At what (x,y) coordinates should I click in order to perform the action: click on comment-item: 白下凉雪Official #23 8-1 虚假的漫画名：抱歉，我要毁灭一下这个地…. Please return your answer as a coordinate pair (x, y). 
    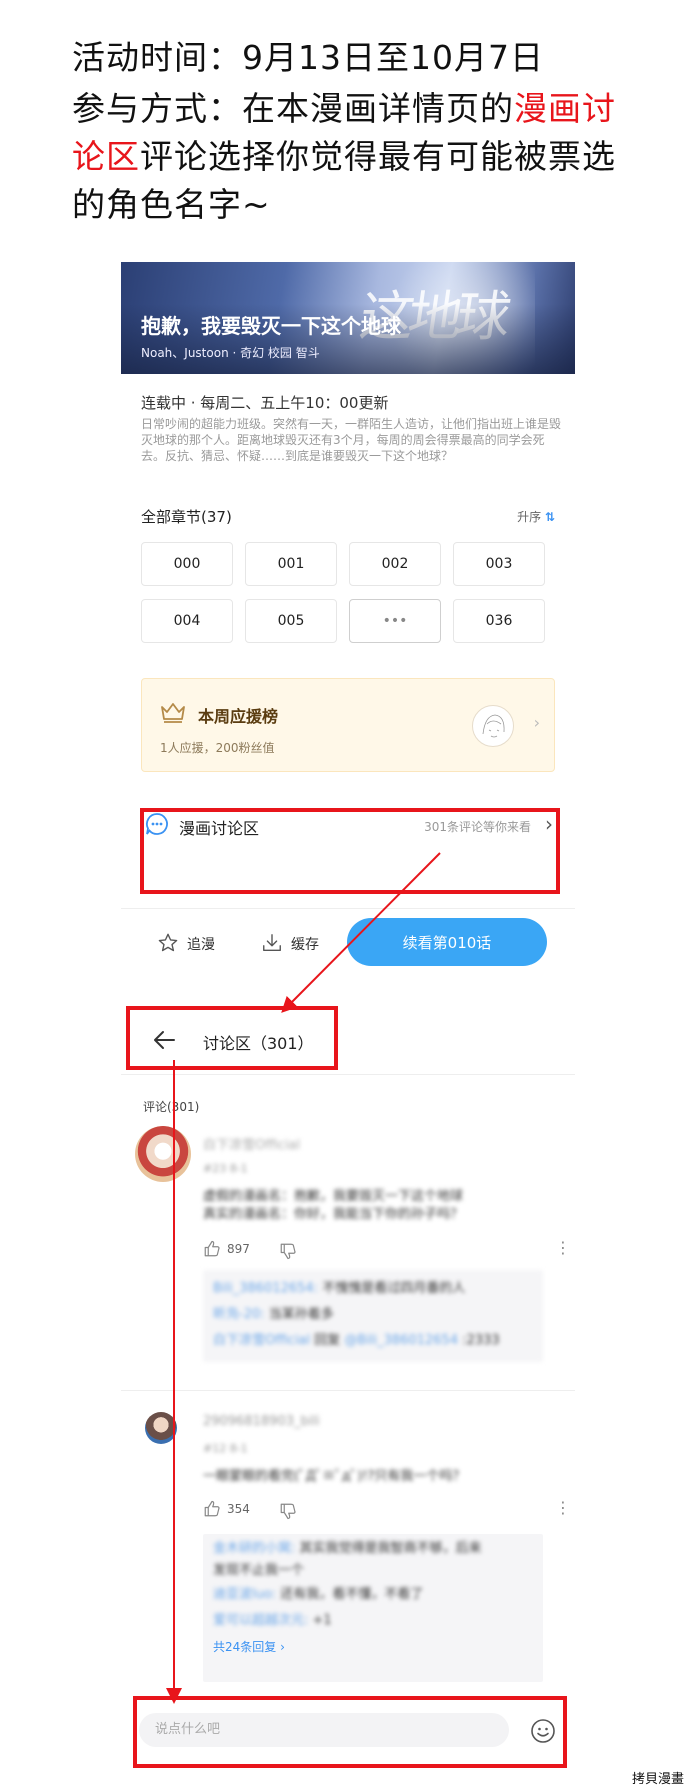
    Looking at the image, I should click on (355, 1251).